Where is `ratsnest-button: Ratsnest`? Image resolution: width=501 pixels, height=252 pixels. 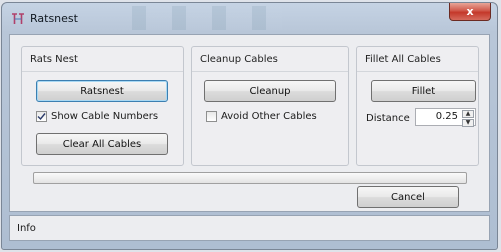
ratsnest-button: Ratsnest is located at coordinates (102, 91).